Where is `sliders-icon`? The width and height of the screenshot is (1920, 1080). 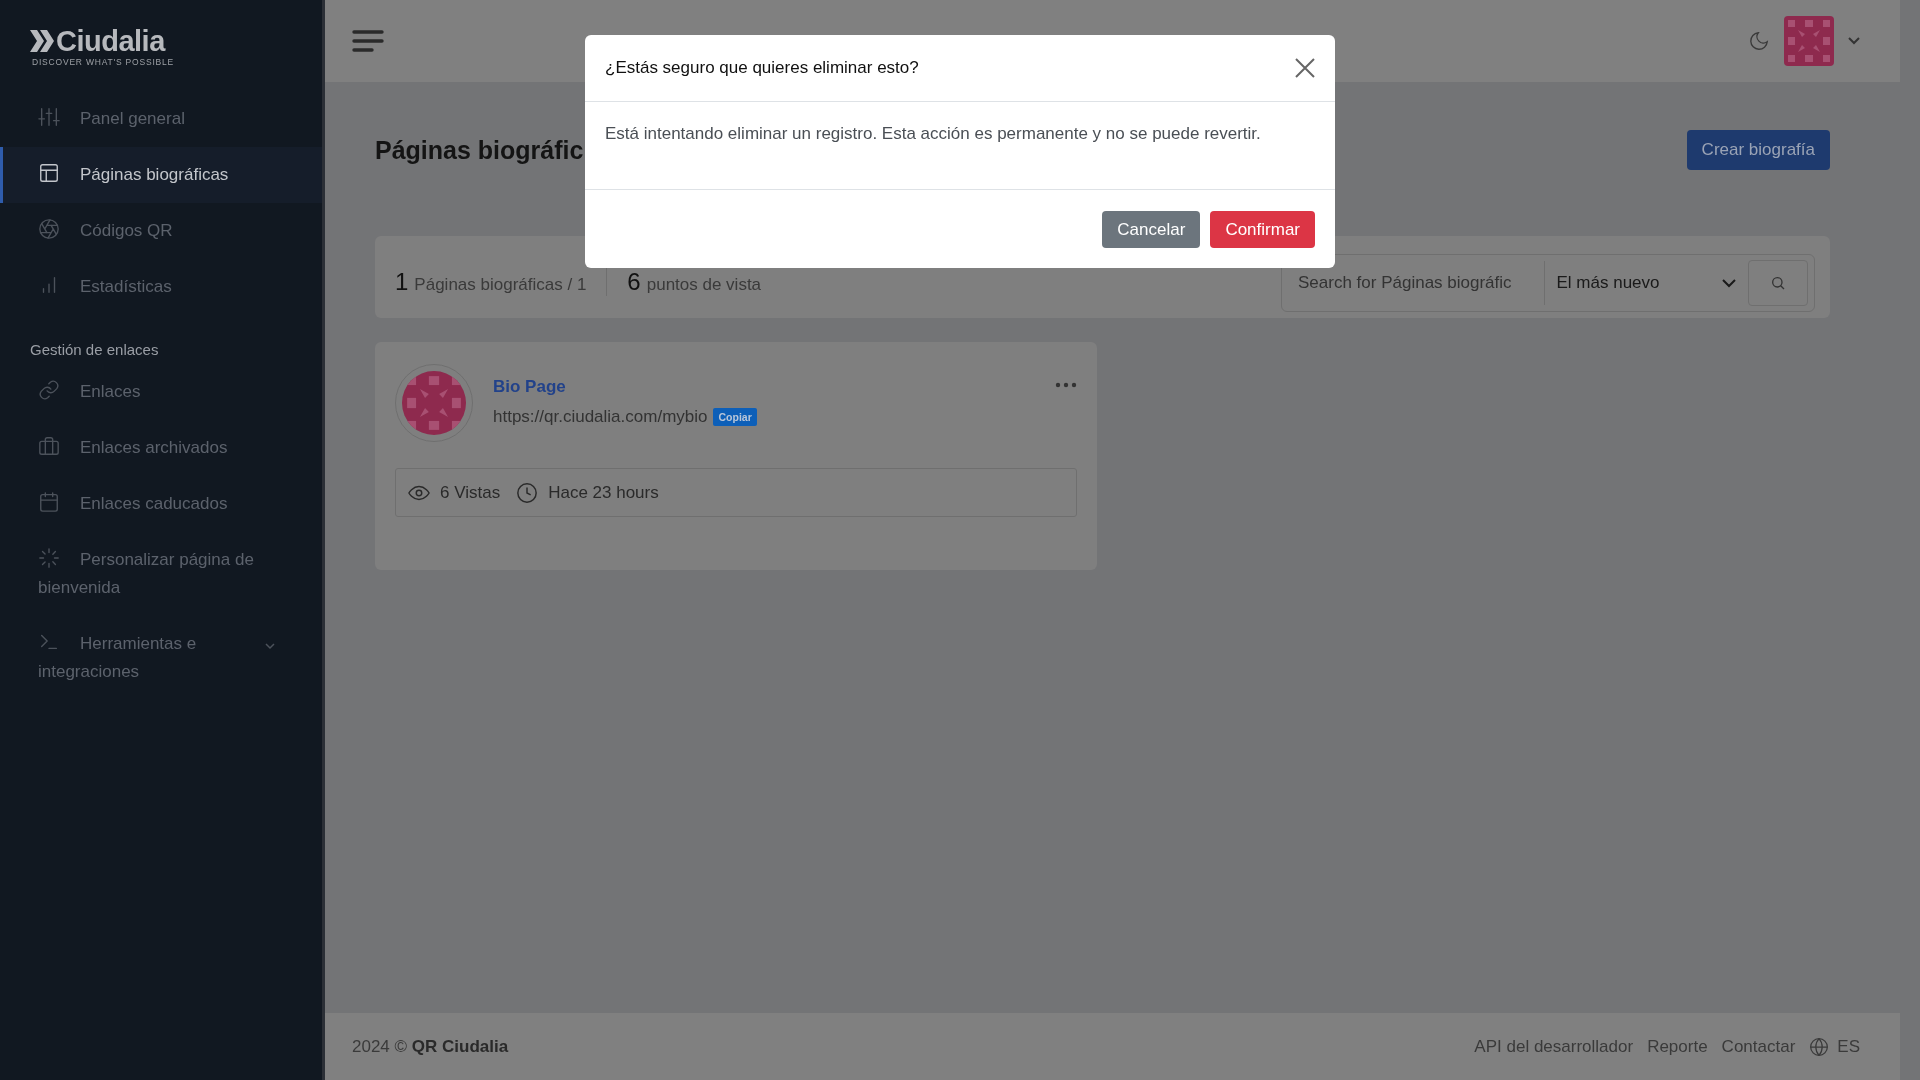
sliders-icon is located at coordinates (49, 117).